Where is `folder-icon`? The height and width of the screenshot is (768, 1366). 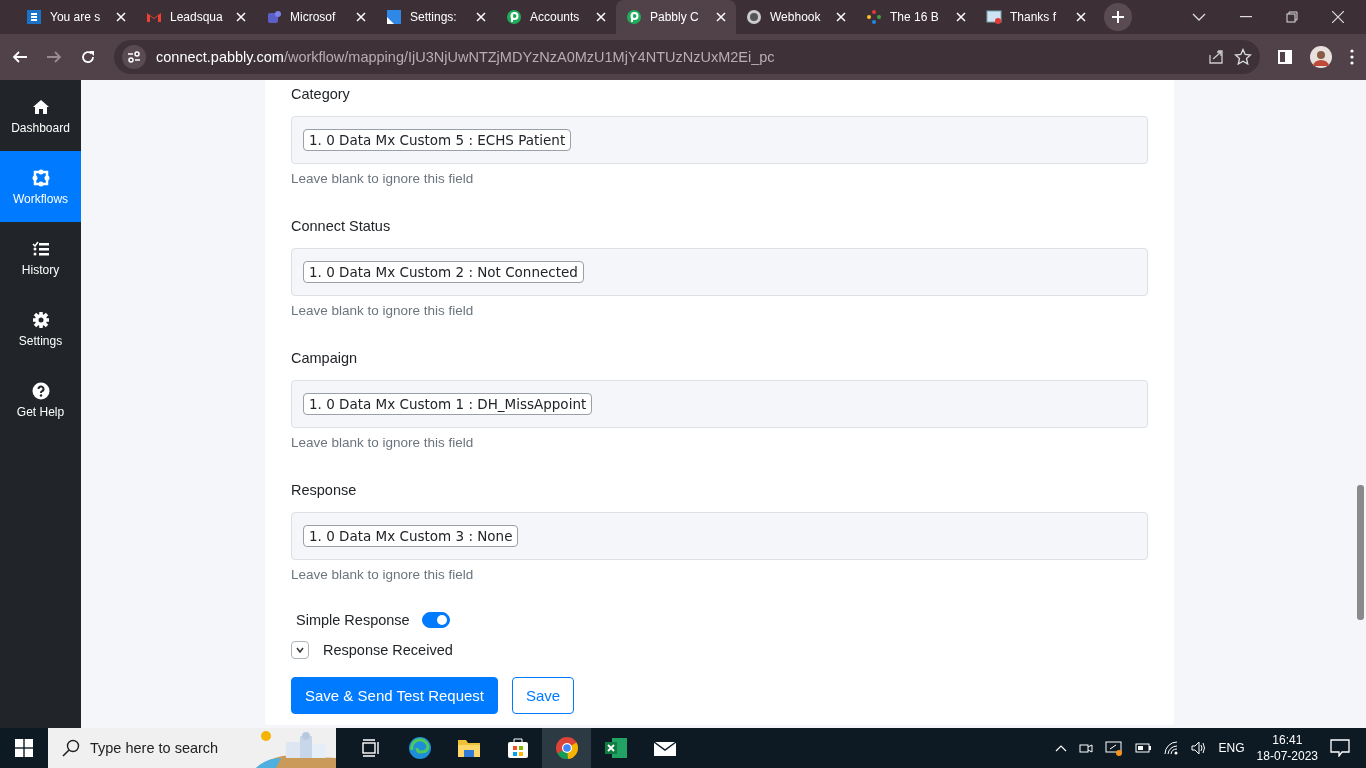
folder-icon is located at coordinates (468, 748).